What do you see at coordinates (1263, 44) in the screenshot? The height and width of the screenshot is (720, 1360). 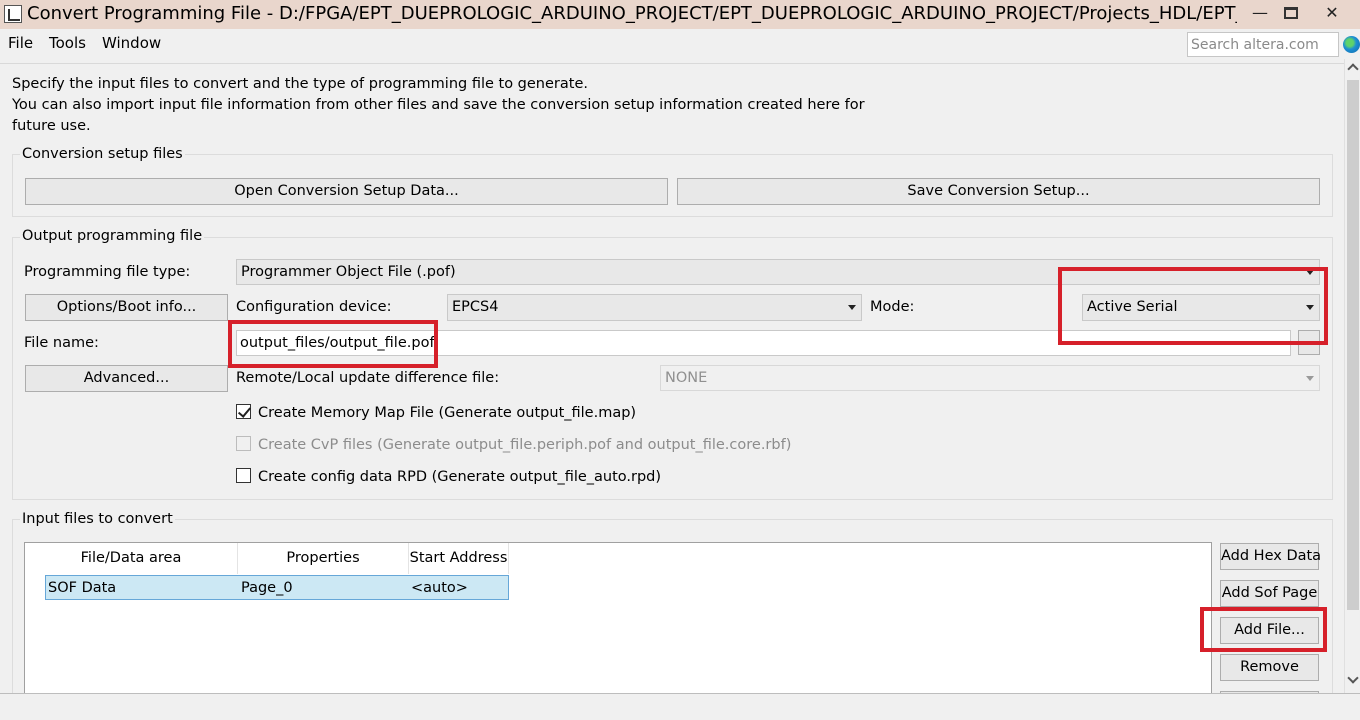 I see `search-input: Search altera.com` at bounding box center [1263, 44].